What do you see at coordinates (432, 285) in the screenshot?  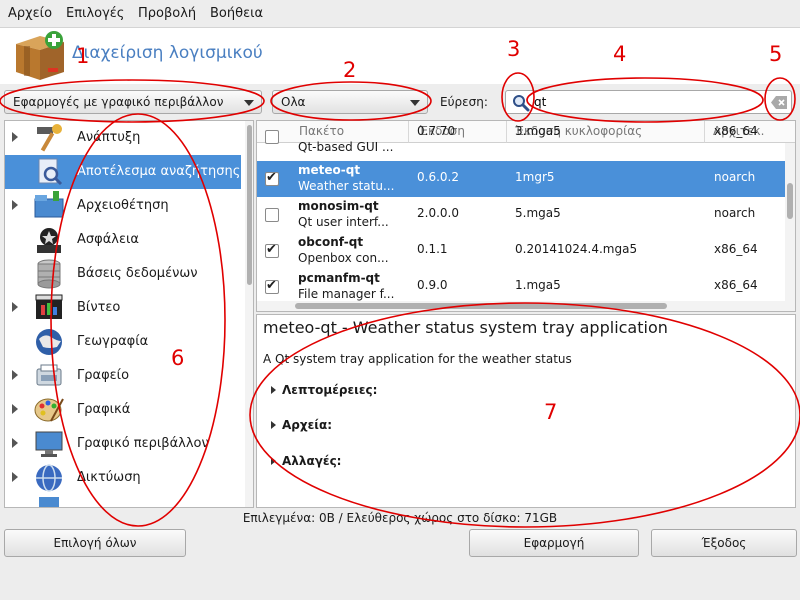 I see `package-version: 0.9.0` at bounding box center [432, 285].